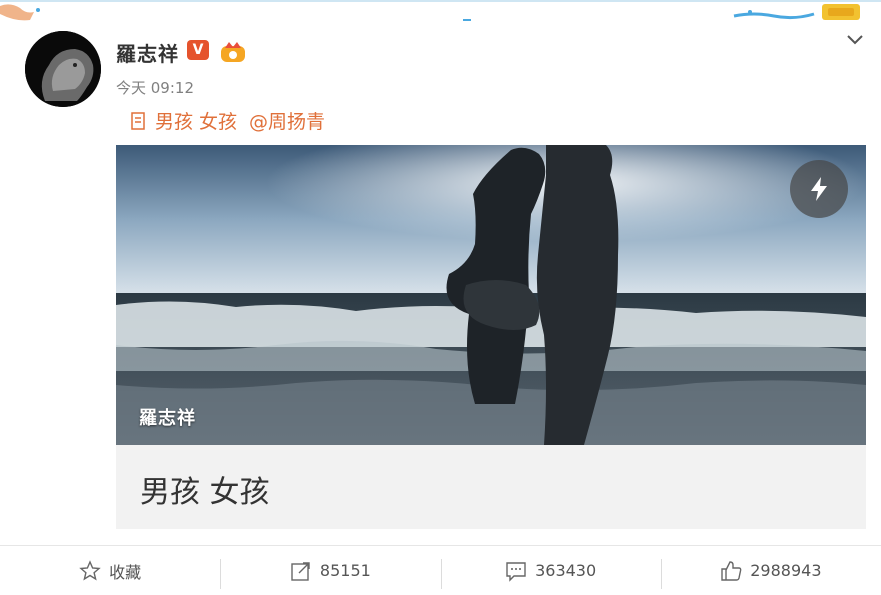  Describe the element at coordinates (566, 570) in the screenshot. I see `comment-count: 363430` at that location.